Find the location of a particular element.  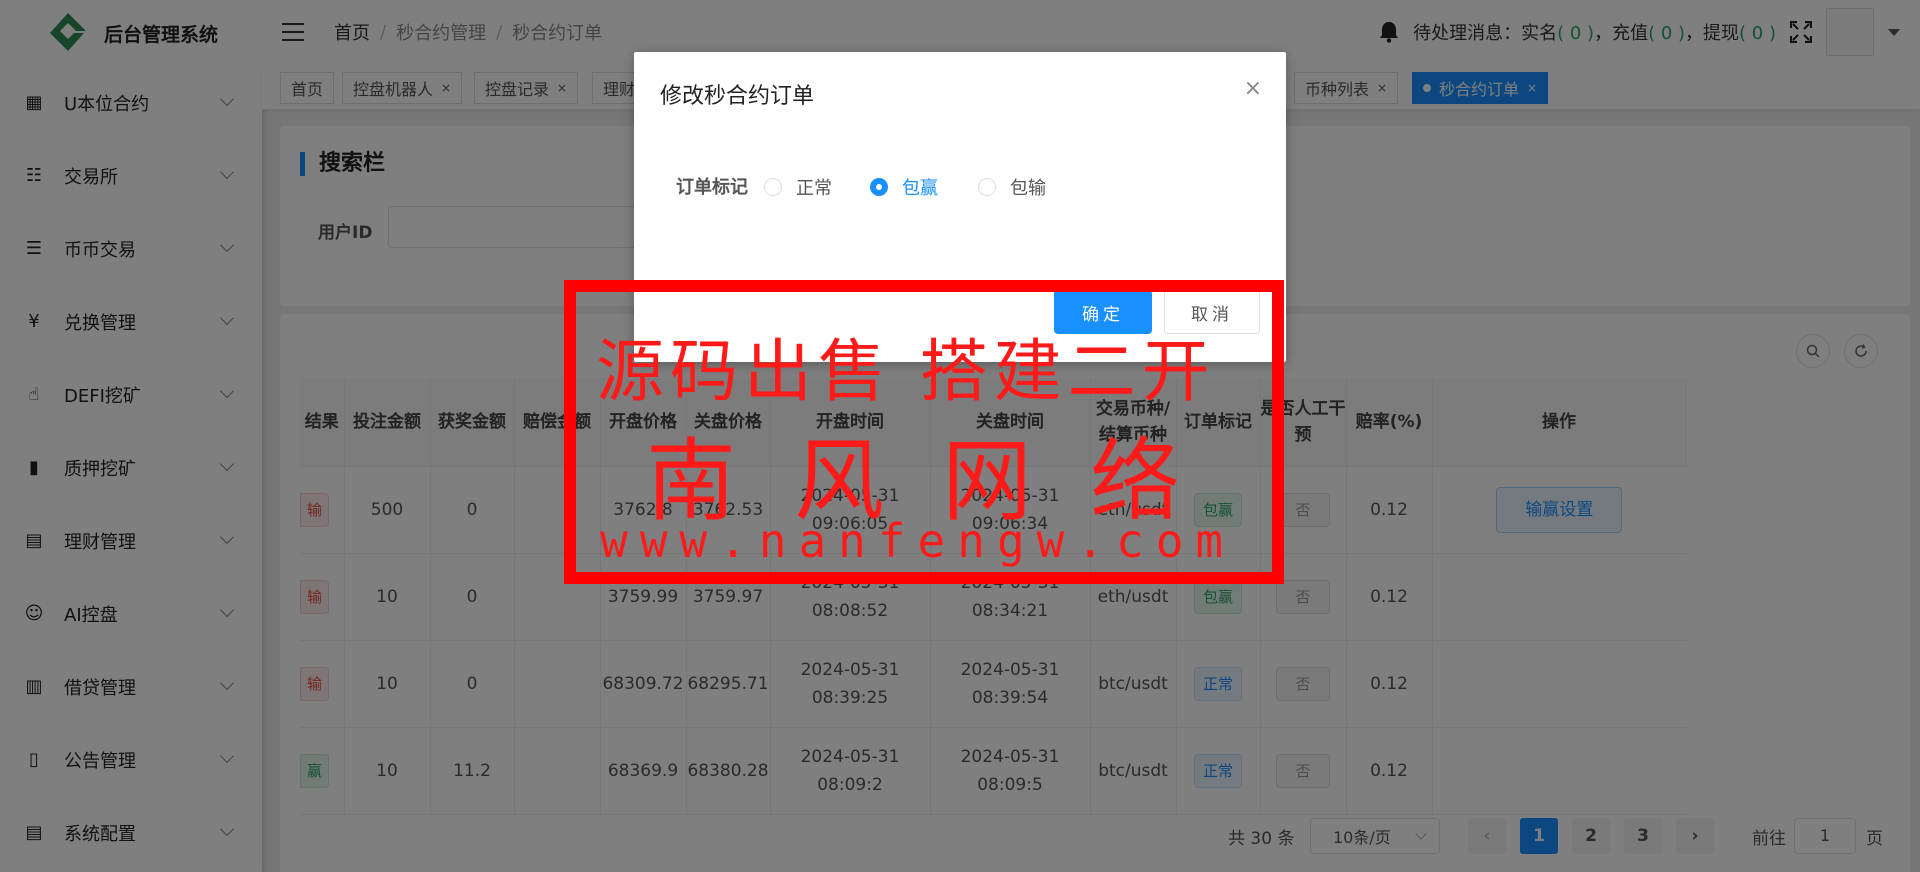

close-icon: × is located at coordinates (1253, 88).